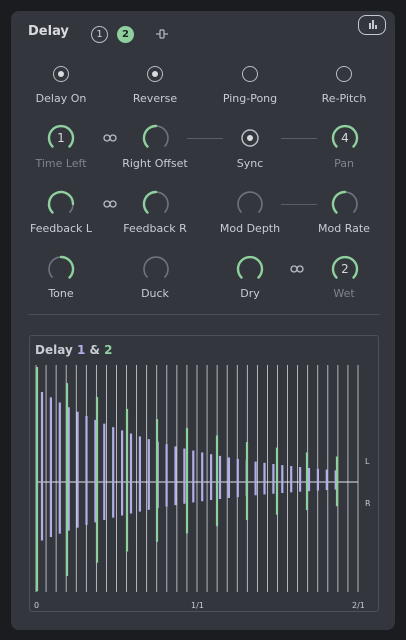 The image size is (406, 640). Describe the element at coordinates (367, 461) in the screenshot. I see `channel-l-label: L` at that location.